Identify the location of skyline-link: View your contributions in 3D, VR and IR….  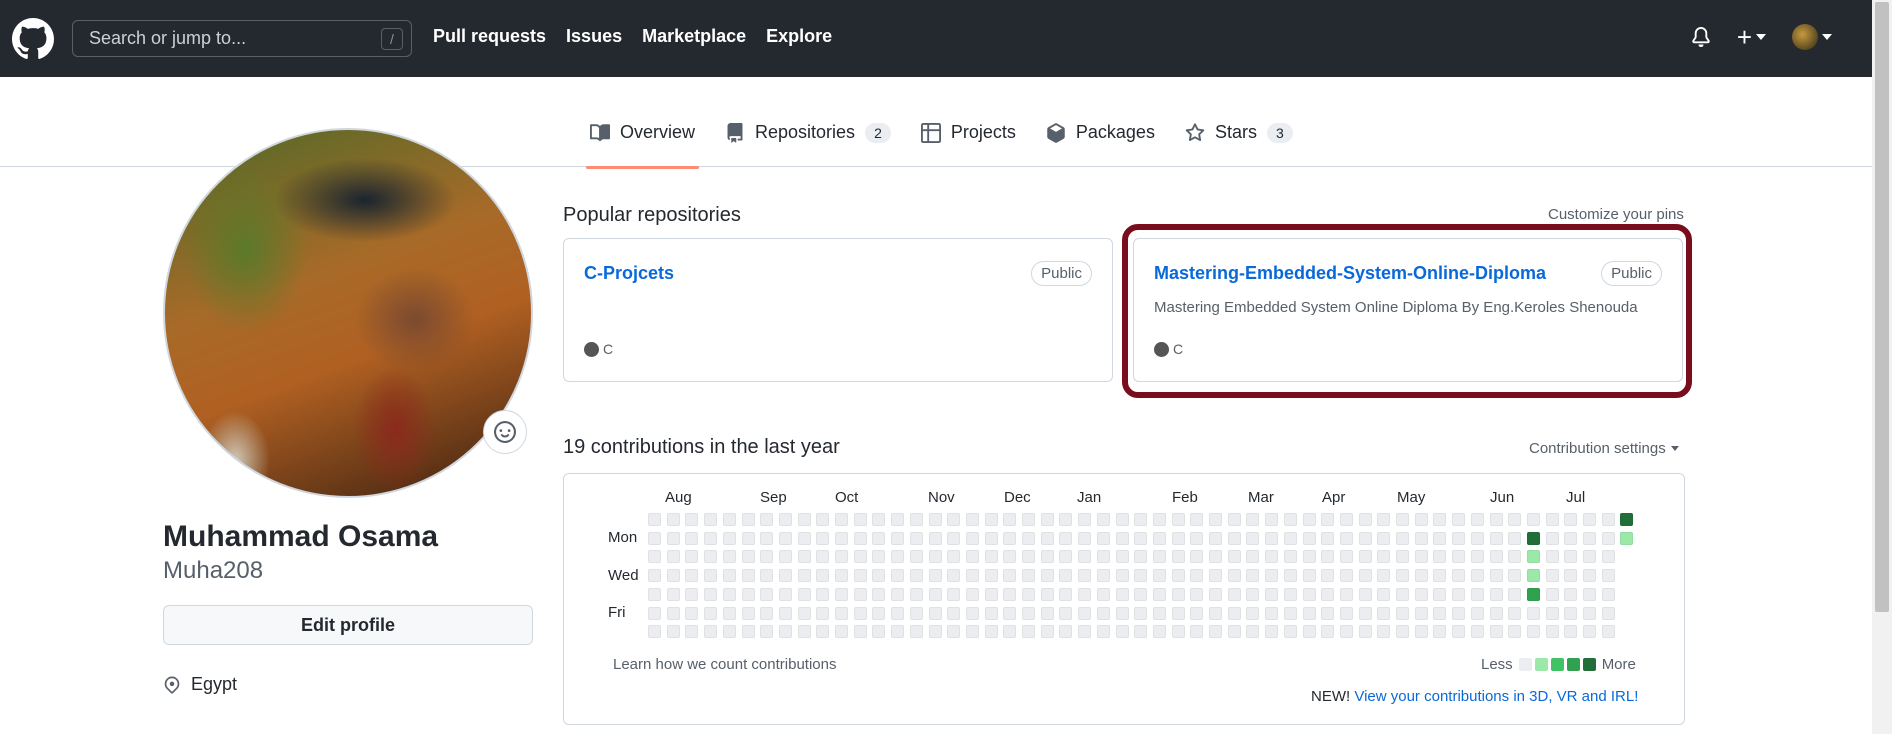
(1496, 696).